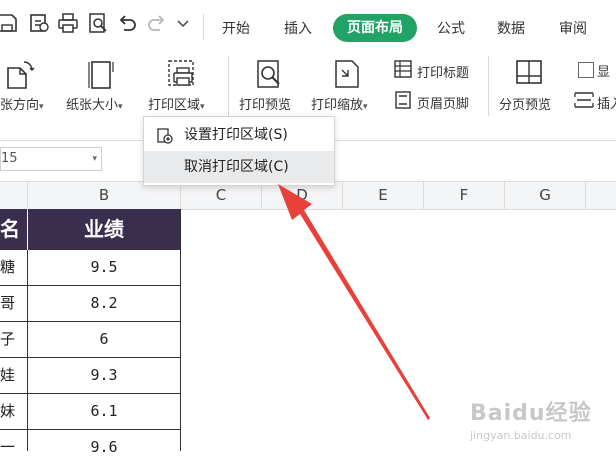 The width and height of the screenshot is (616, 465). What do you see at coordinates (13, 340) in the screenshot?
I see `table-cell-name: 子` at bounding box center [13, 340].